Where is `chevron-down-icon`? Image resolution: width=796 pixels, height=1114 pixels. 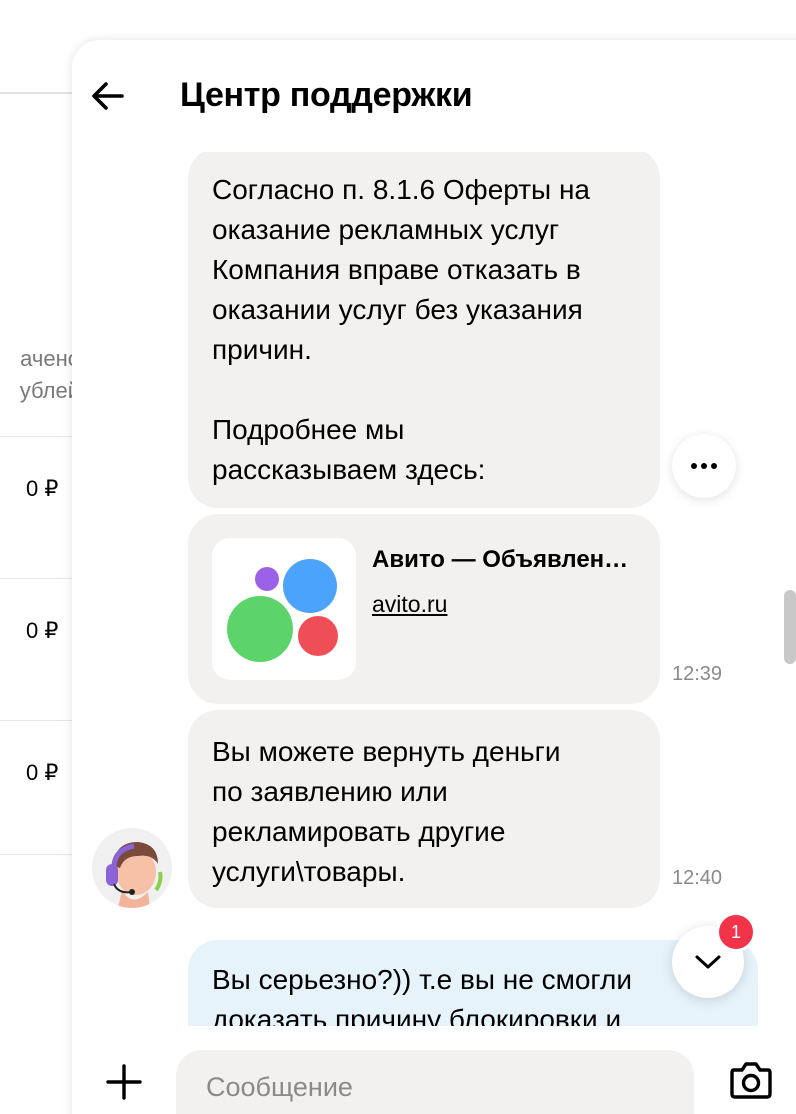
chevron-down-icon is located at coordinates (708, 962).